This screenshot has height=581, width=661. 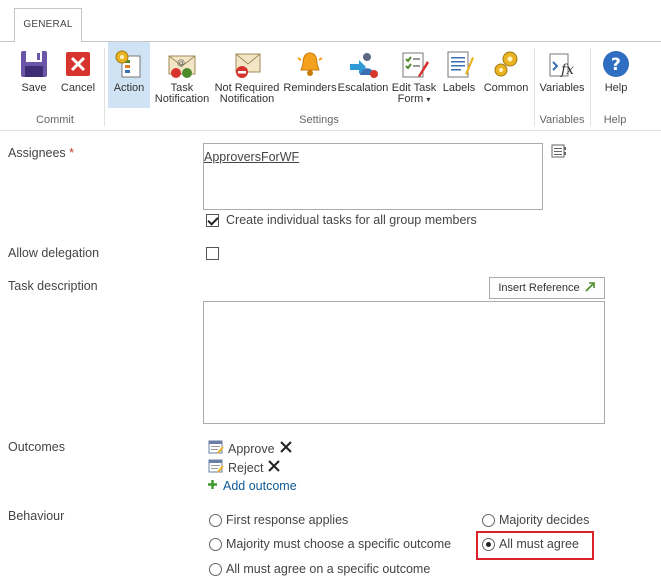 What do you see at coordinates (41, 153) in the screenshot?
I see `assignees-label: Assignees *` at bounding box center [41, 153].